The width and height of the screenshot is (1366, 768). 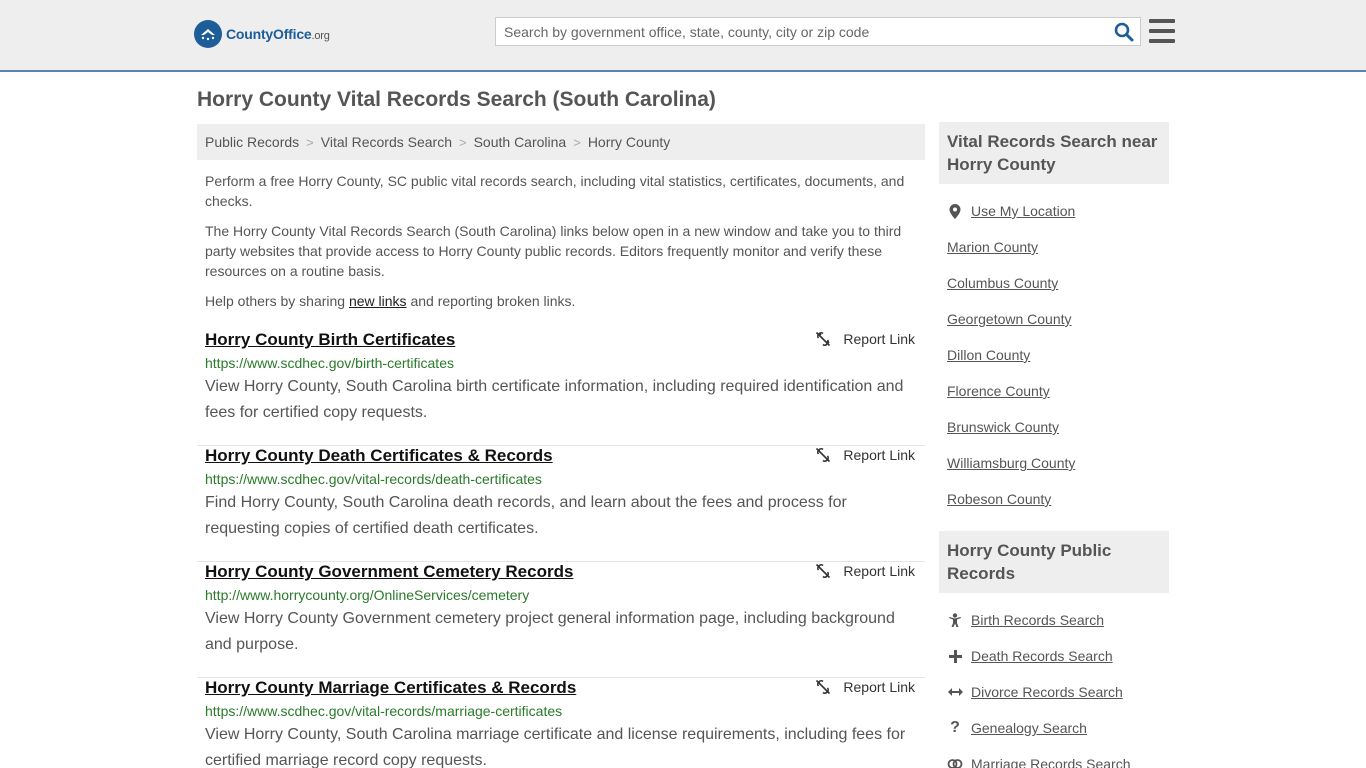 I want to click on breadcrumb-public-records: Public Records, so click(x=252, y=142).